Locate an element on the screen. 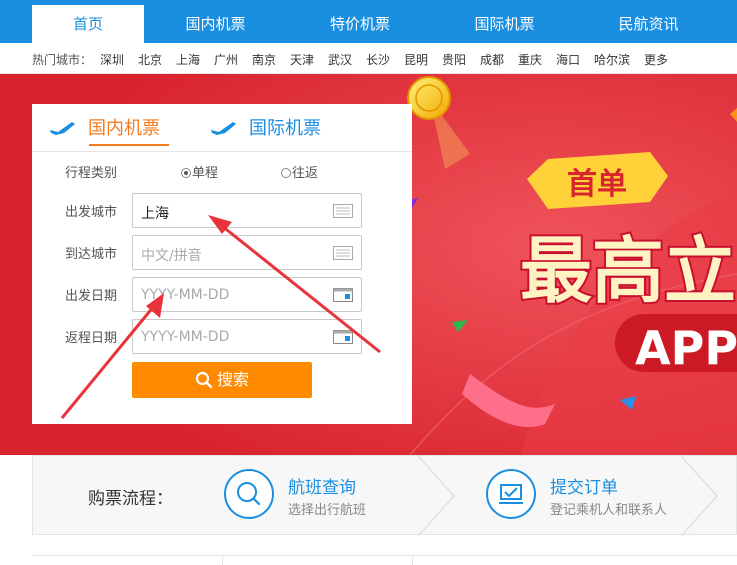 The image size is (737, 565). hot-city-link: 长沙 is located at coordinates (378, 59).